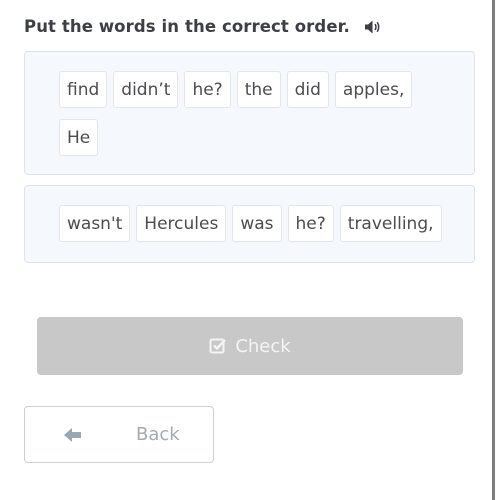 The image size is (500, 500). Describe the element at coordinates (83, 89) in the screenshot. I see `word-tile: find` at that location.